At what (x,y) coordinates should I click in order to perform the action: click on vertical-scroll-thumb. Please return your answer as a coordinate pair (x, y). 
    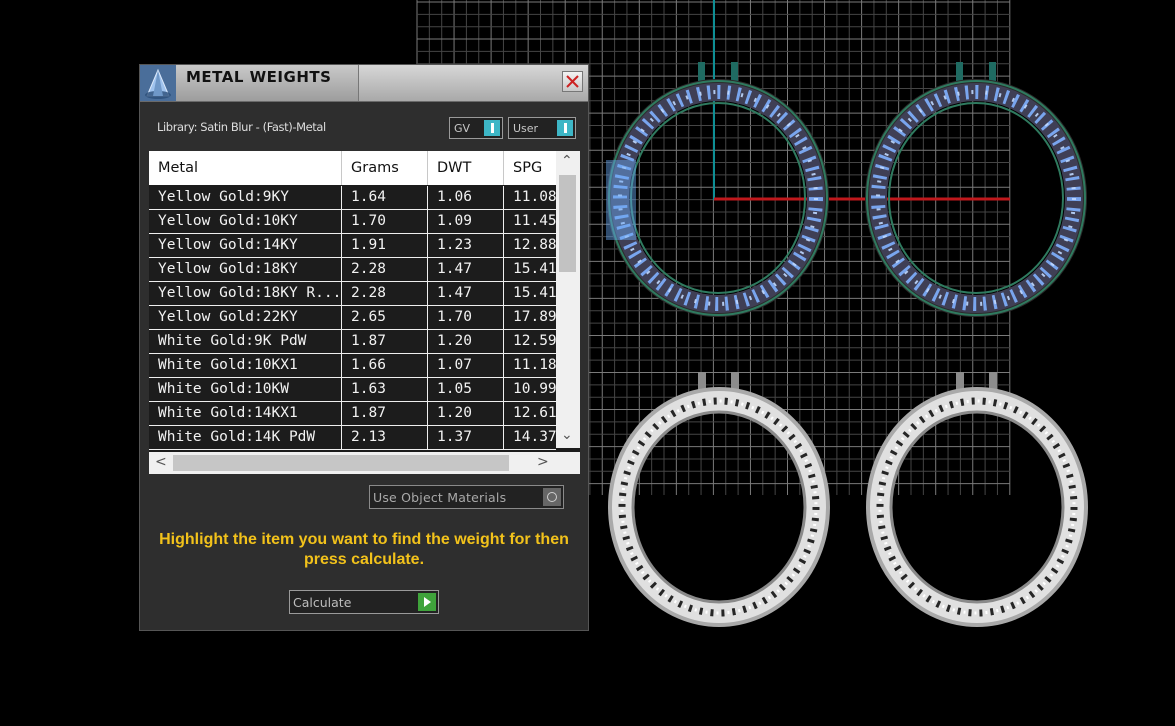
    Looking at the image, I should click on (567, 223).